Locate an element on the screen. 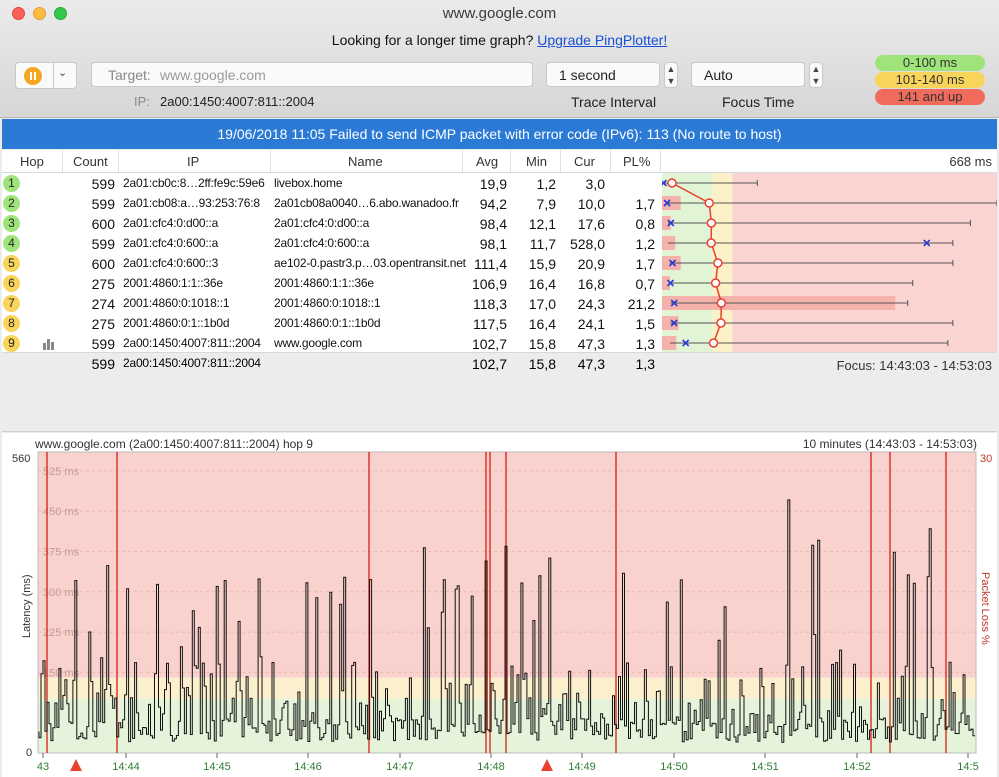 Image resolution: width=999 pixels, height=777 pixels. trace-interval-select: 1 second is located at coordinates (603, 74).